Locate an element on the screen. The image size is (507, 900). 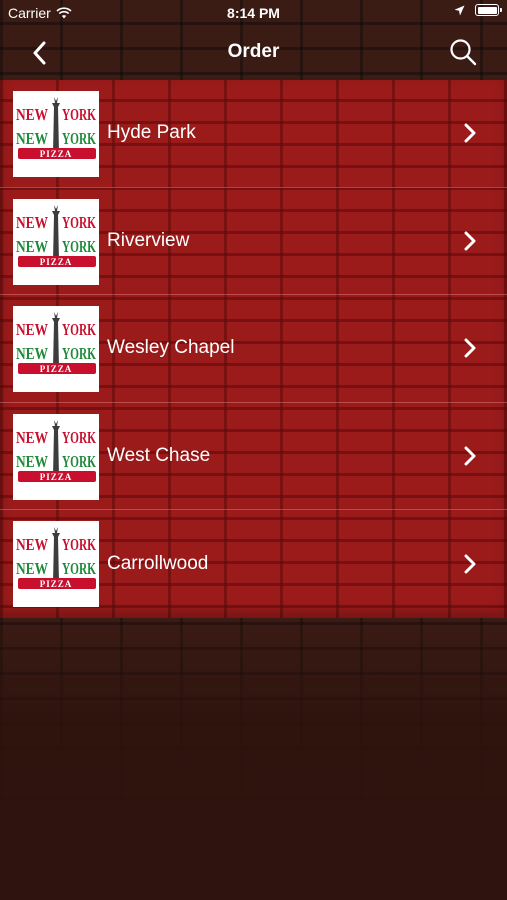
page-title: Order is located at coordinates (253, 51).